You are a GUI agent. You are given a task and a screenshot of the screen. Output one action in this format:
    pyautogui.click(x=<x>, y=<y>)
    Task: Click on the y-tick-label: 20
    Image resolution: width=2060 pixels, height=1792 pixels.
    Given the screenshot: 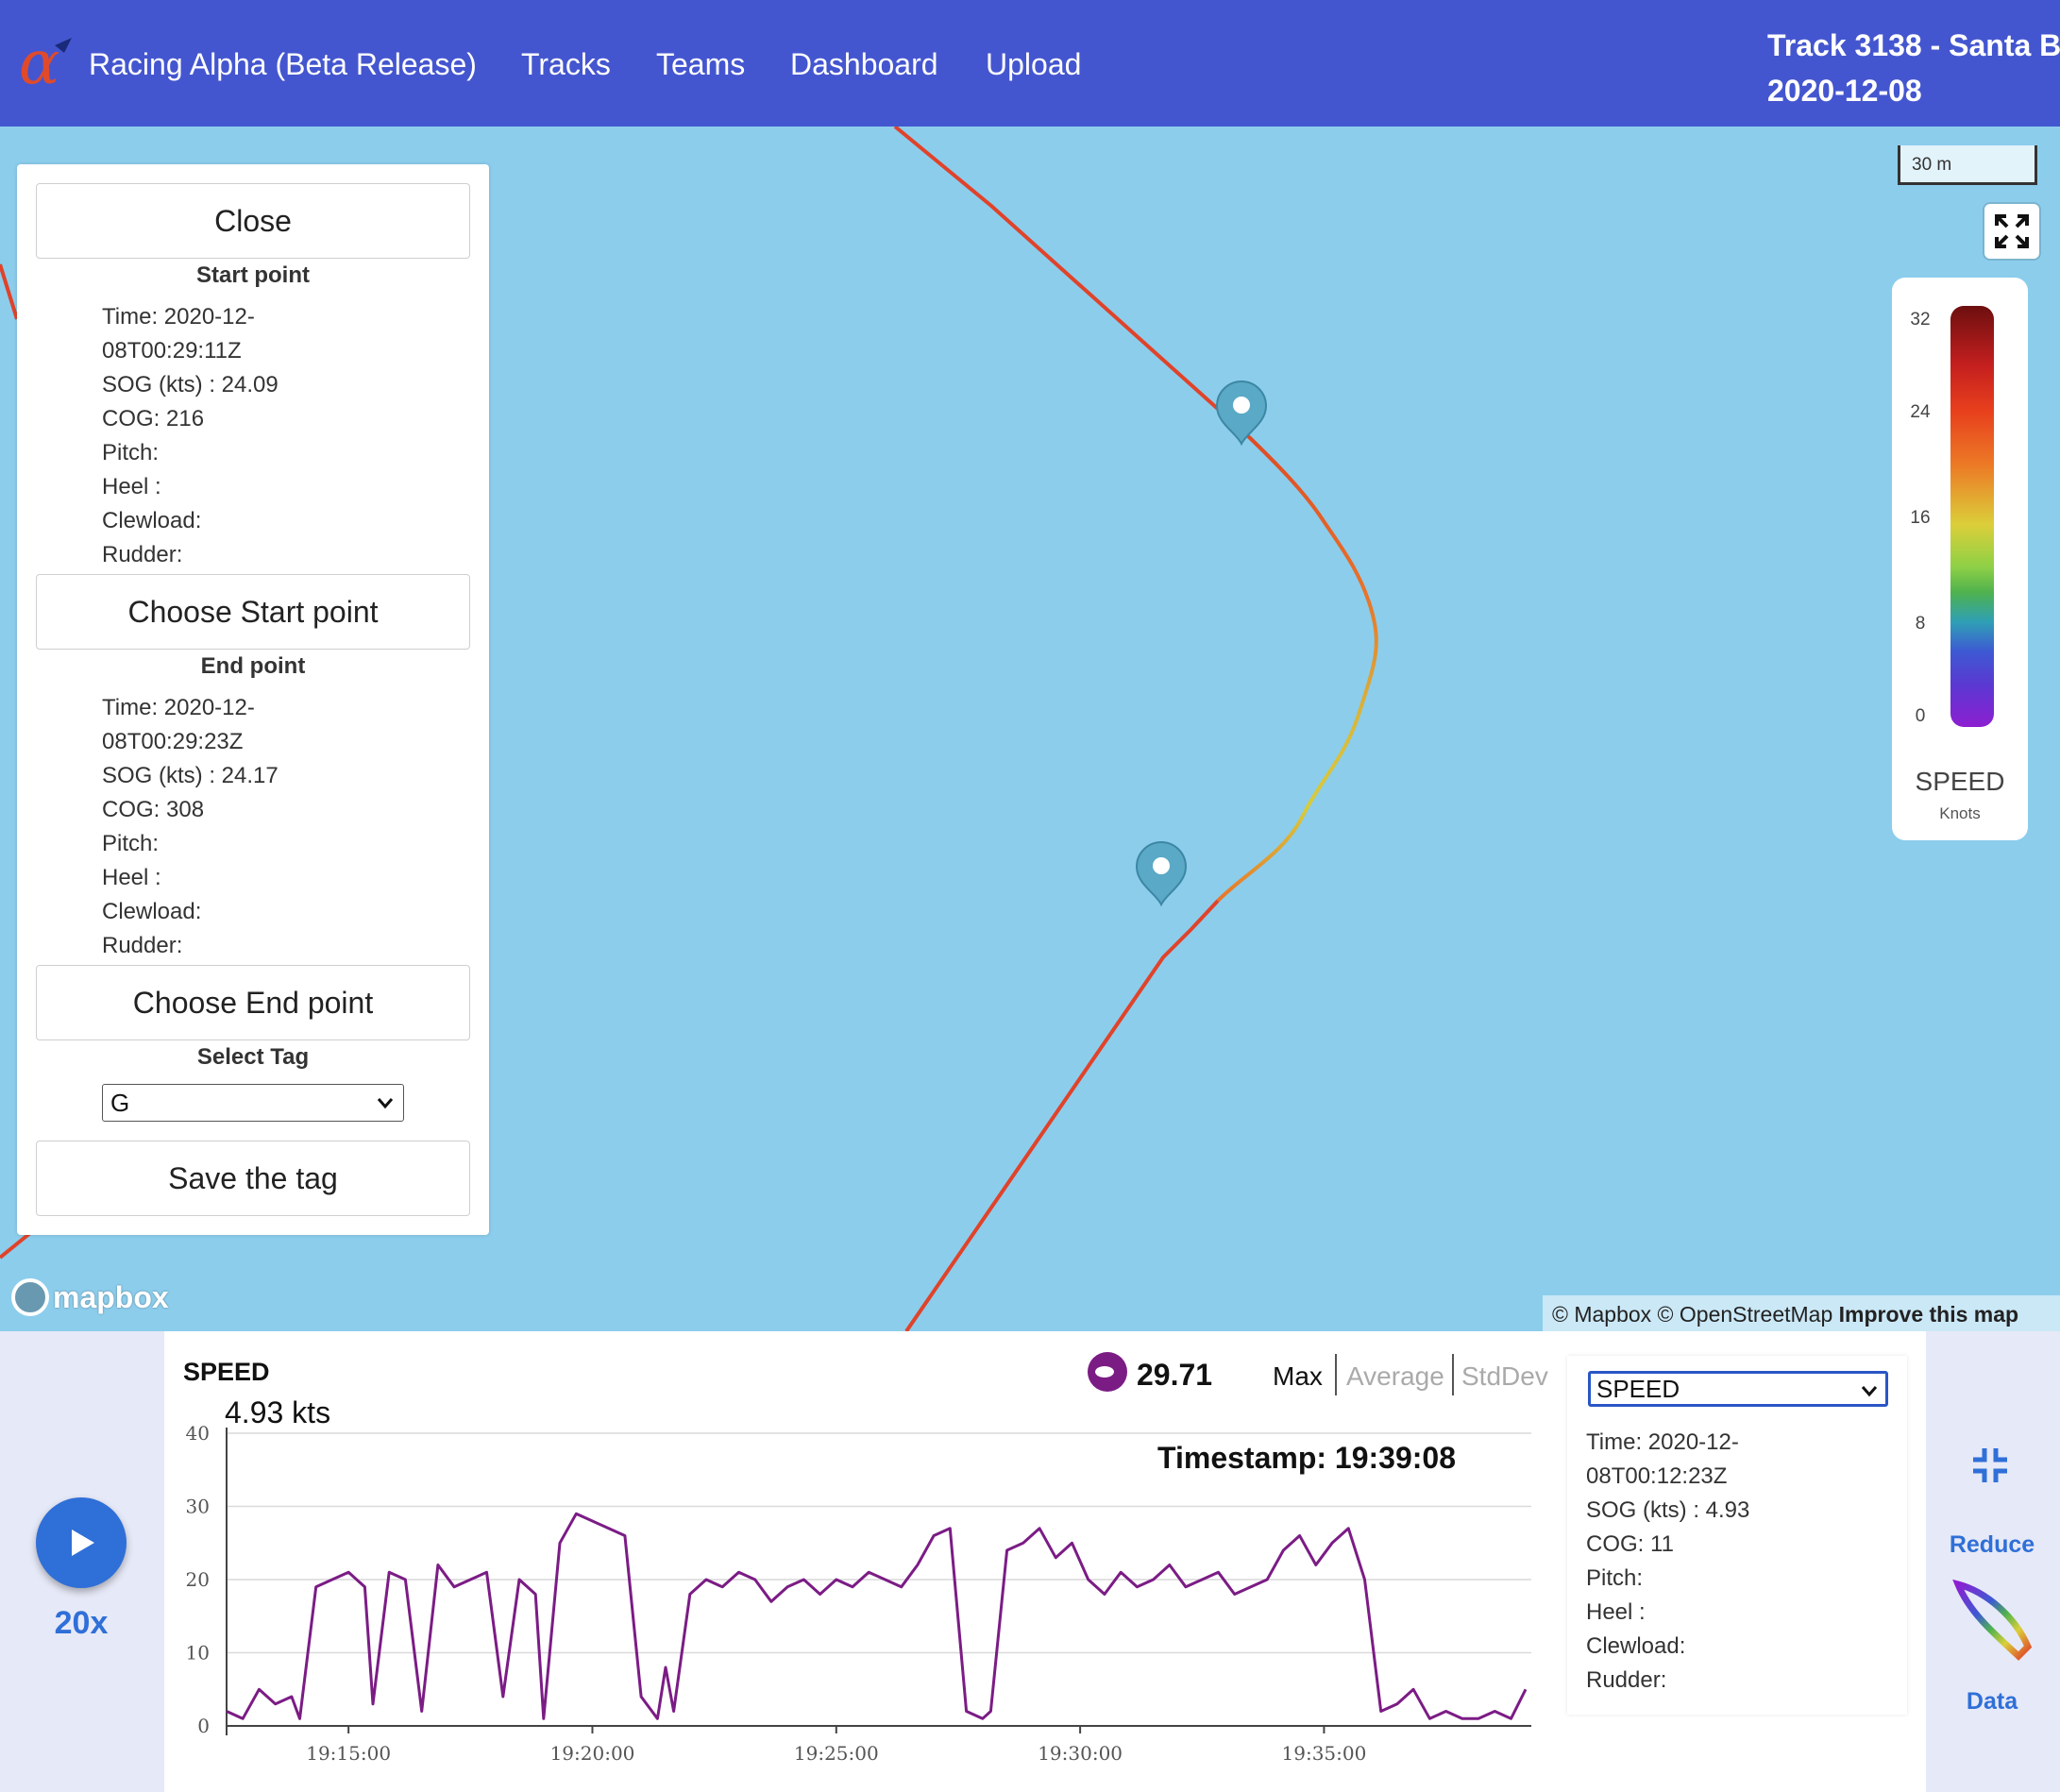 What is the action you would take?
    pyautogui.click(x=198, y=1580)
    